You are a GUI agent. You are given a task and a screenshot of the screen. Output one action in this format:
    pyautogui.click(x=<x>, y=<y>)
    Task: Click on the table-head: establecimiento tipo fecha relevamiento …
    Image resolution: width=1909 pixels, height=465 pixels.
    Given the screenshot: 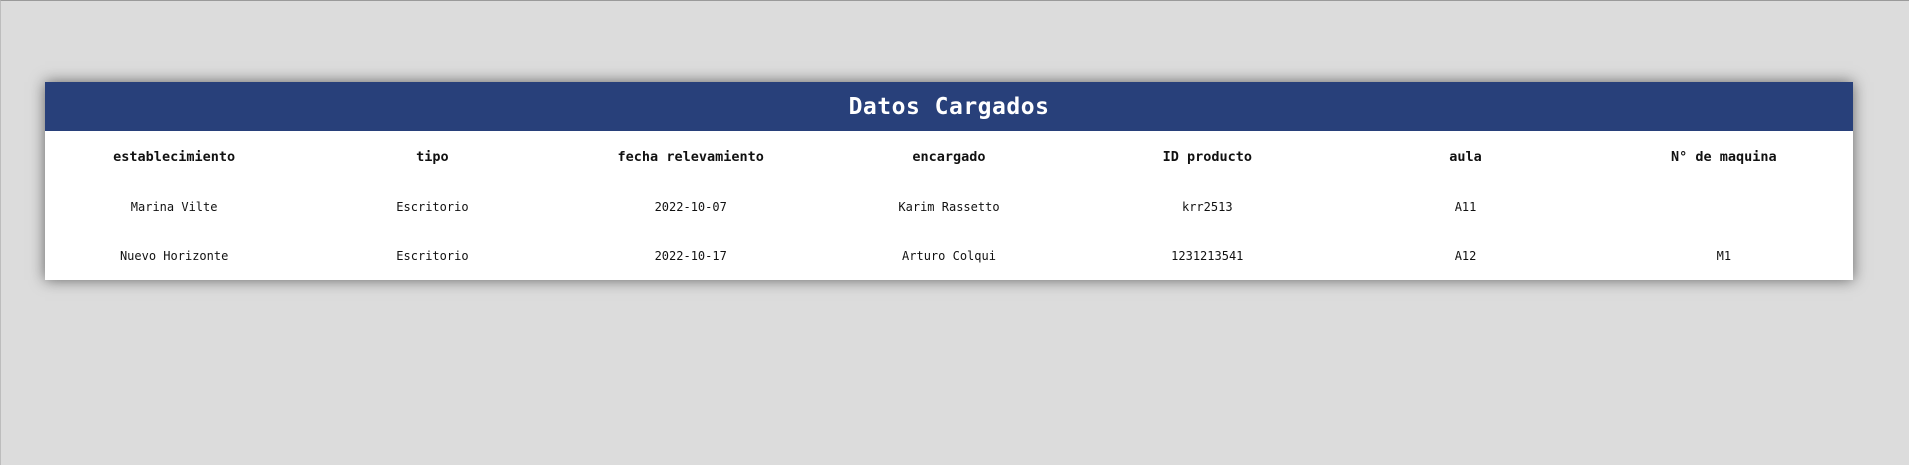 What is the action you would take?
    pyautogui.click(x=949, y=156)
    